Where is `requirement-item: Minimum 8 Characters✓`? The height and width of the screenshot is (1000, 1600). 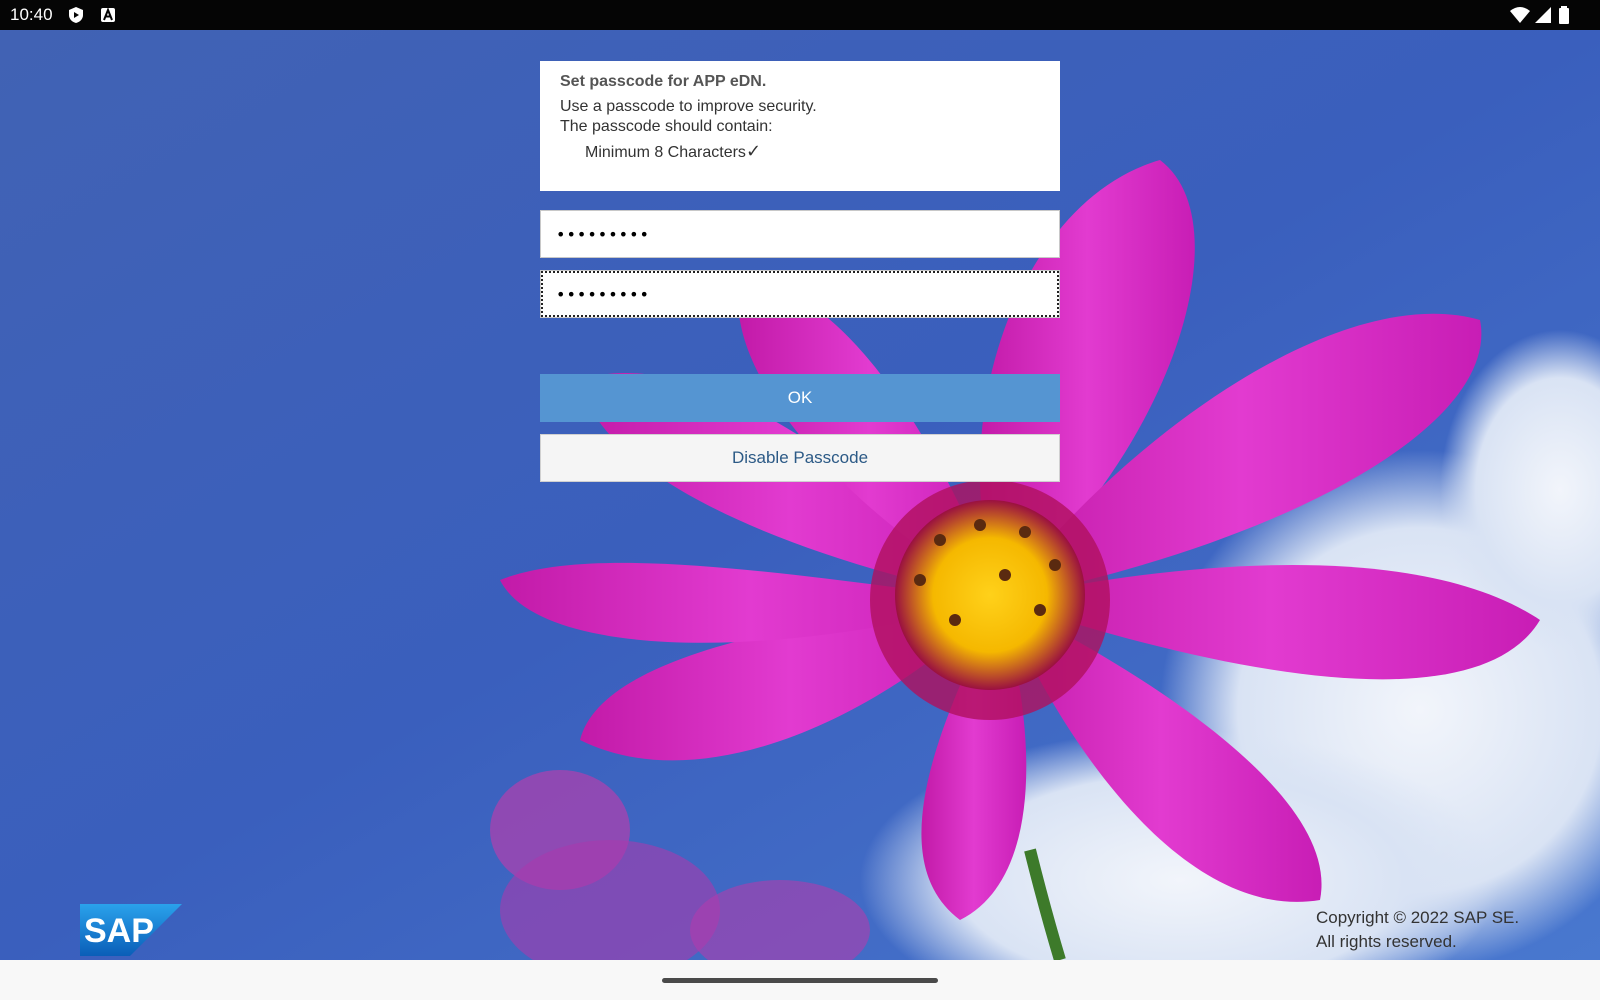 requirement-item: Minimum 8 Characters✓ is located at coordinates (812, 152).